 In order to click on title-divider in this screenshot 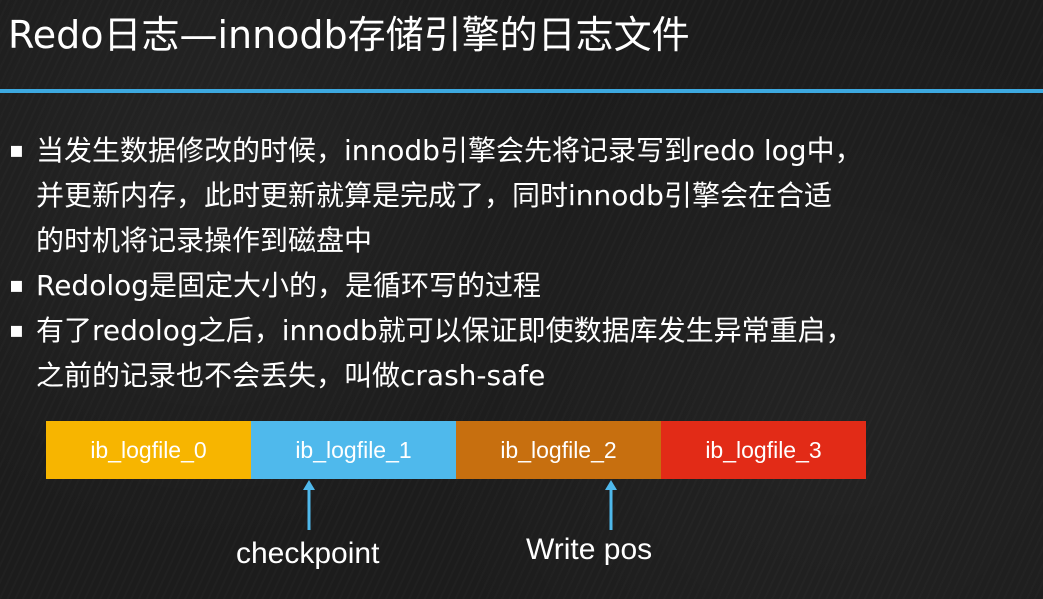, I will do `click(521, 91)`.